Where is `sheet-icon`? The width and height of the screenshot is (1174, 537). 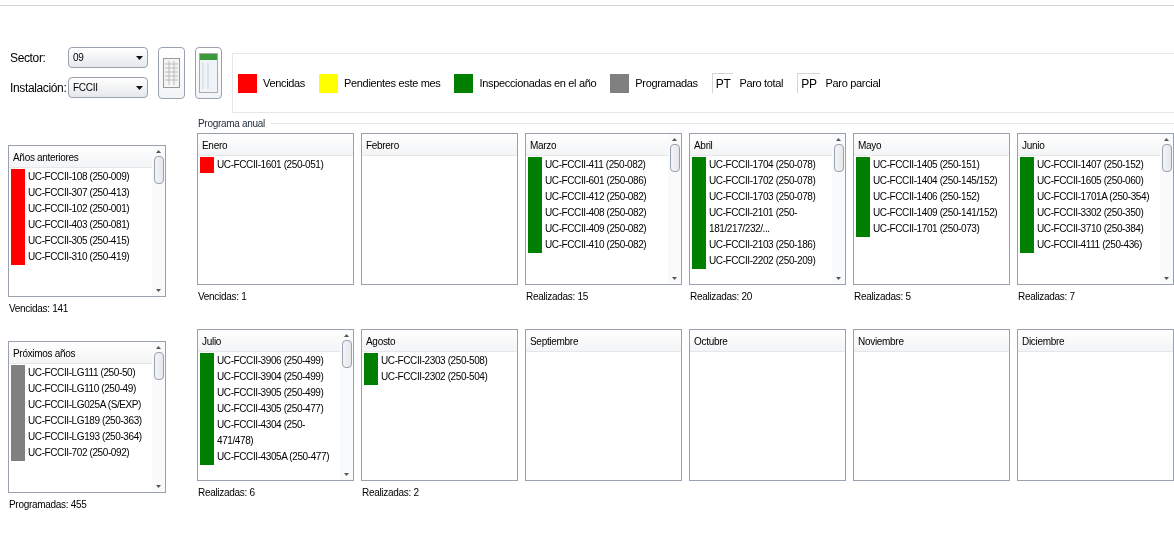
sheet-icon is located at coordinates (208, 73).